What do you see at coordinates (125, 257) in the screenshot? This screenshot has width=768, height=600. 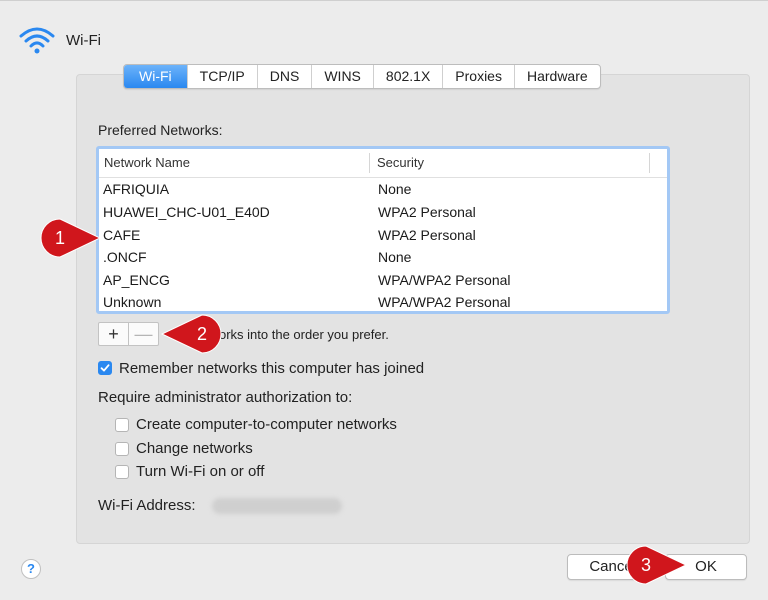 I see `network-name: .ONCF` at bounding box center [125, 257].